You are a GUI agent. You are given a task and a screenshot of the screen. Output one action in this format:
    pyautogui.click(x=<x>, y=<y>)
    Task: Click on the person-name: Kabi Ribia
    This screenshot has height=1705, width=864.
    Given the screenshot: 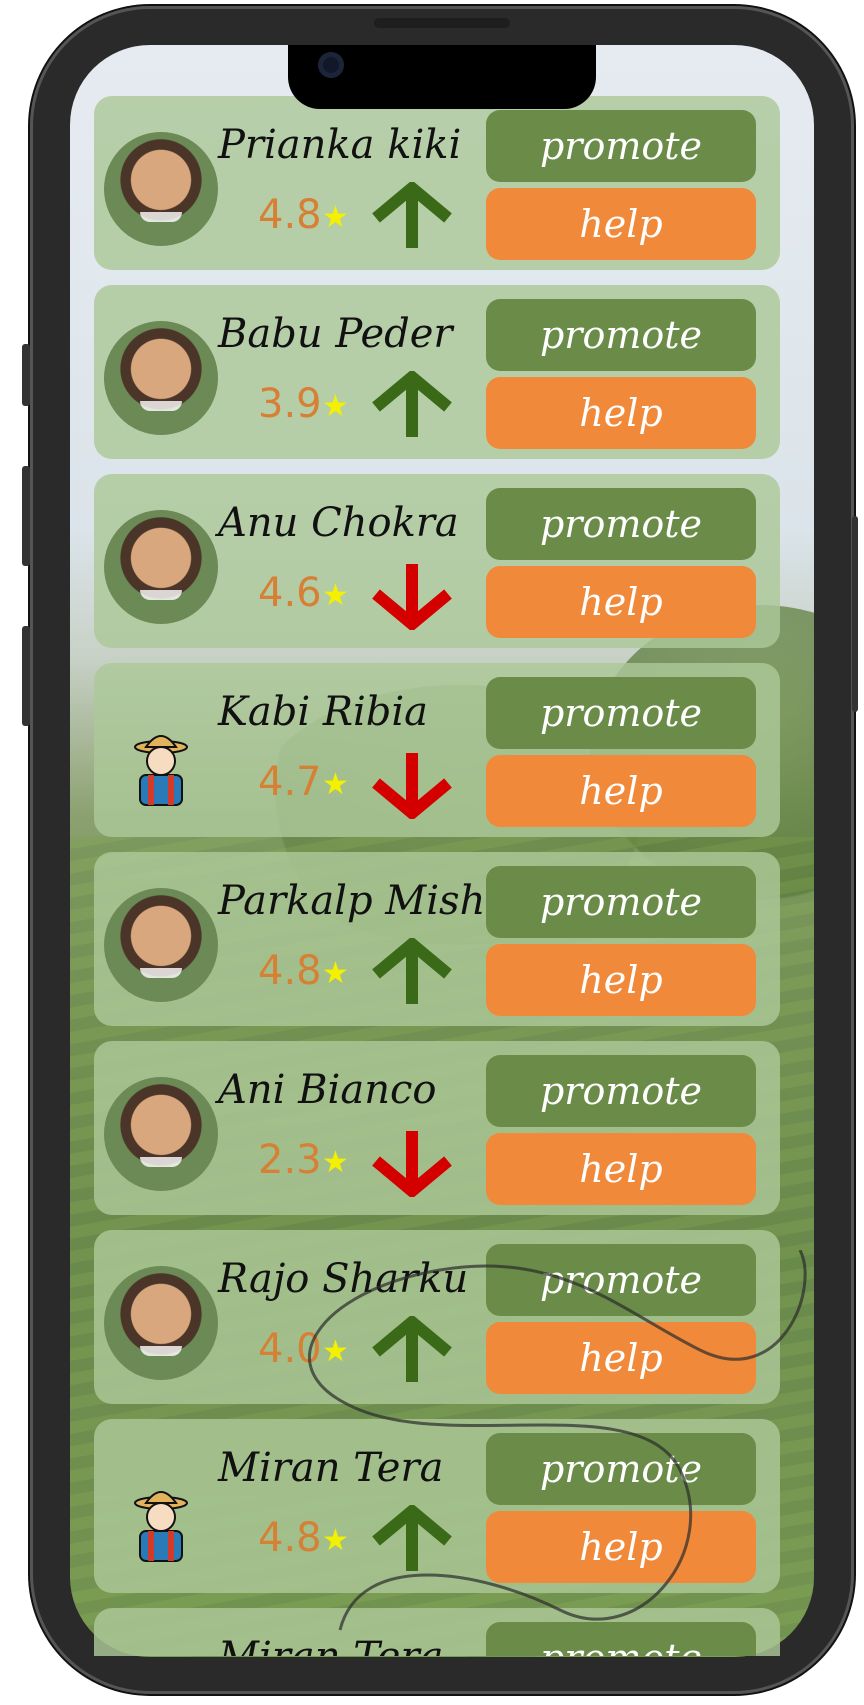 What is the action you would take?
    pyautogui.click(x=323, y=712)
    